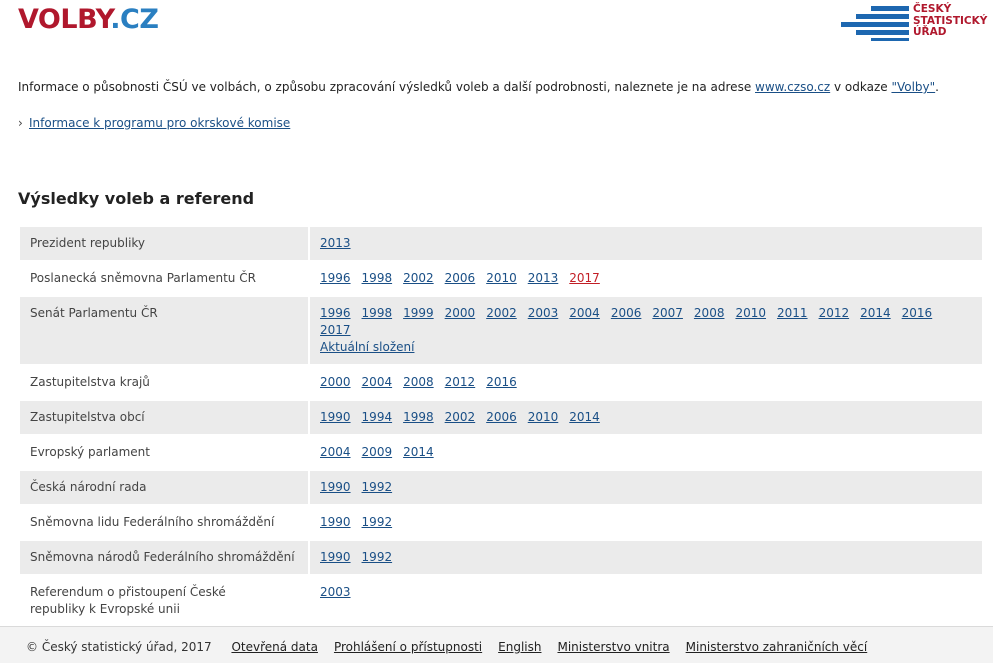 This screenshot has width=993, height=663. What do you see at coordinates (646, 382) in the screenshot?
I see `election-years: 2000 2004 2008 2012 2016` at bounding box center [646, 382].